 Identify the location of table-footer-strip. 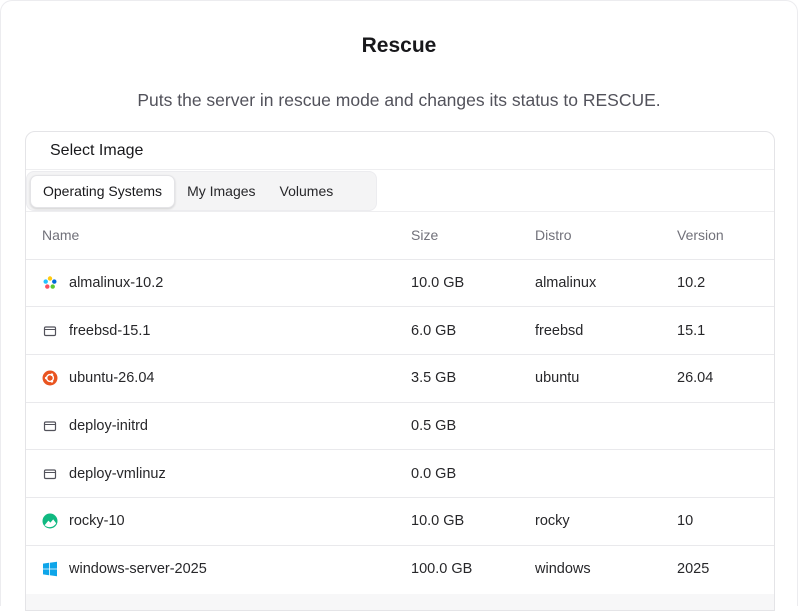
(400, 602).